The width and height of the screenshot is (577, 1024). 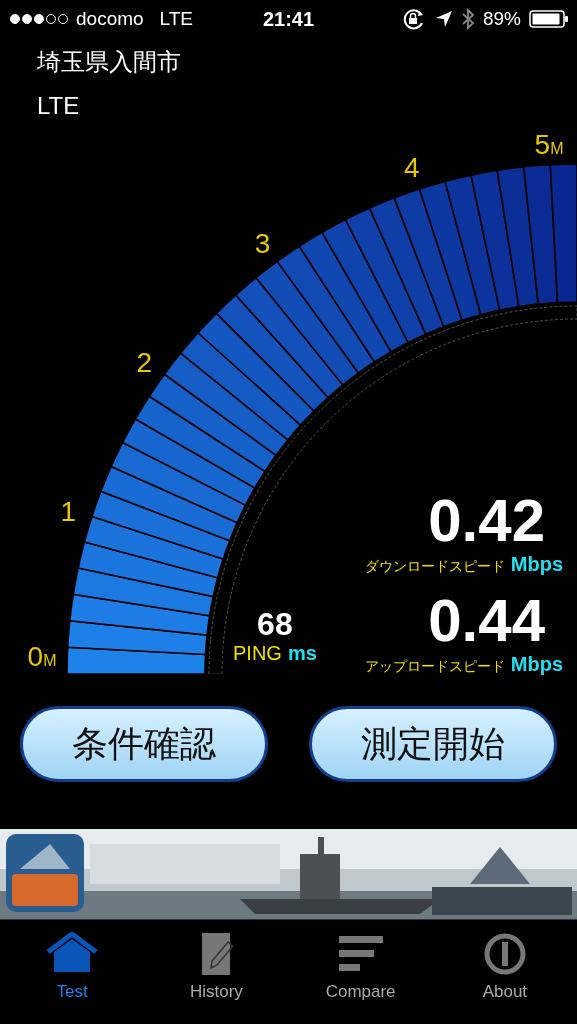 I want to click on location-label: 埼玉県入間市, so click(x=109, y=62).